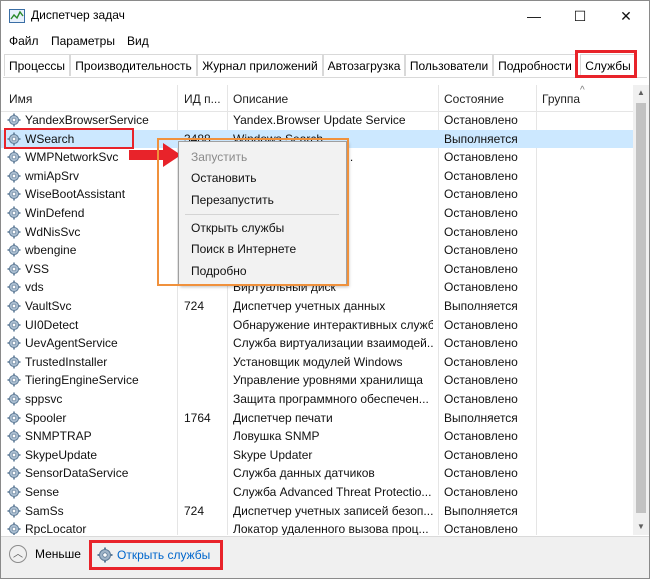 Image resolution: width=650 pixels, height=579 pixels. Describe the element at coordinates (18, 554) in the screenshot. I see `chevron-up-icon: ︿` at that location.